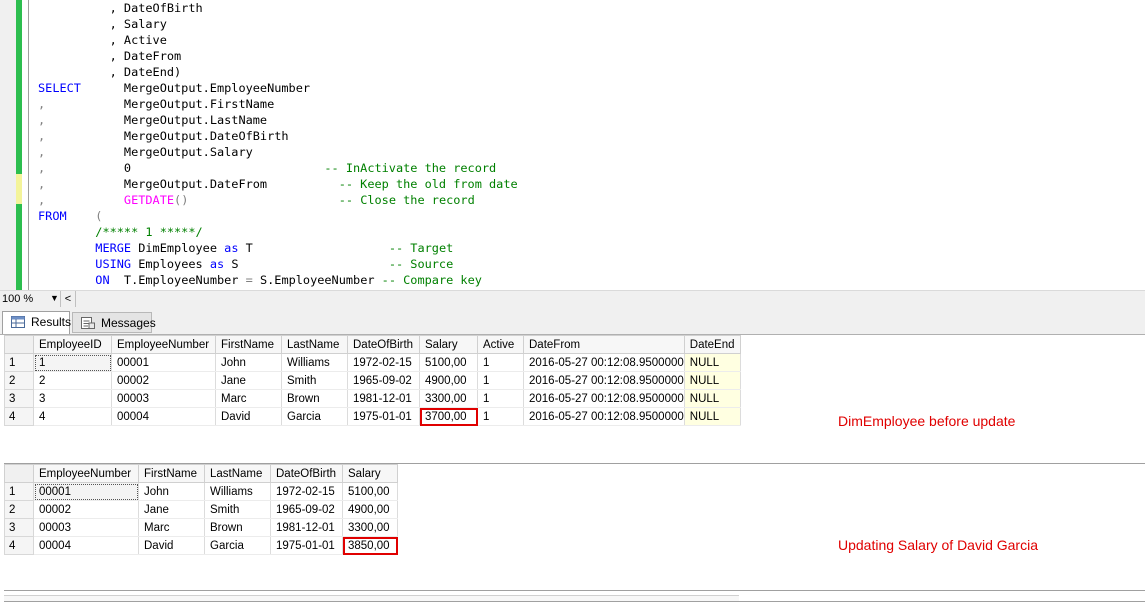  What do you see at coordinates (604, 344) in the screenshot?
I see `column-header: DateFrom` at bounding box center [604, 344].